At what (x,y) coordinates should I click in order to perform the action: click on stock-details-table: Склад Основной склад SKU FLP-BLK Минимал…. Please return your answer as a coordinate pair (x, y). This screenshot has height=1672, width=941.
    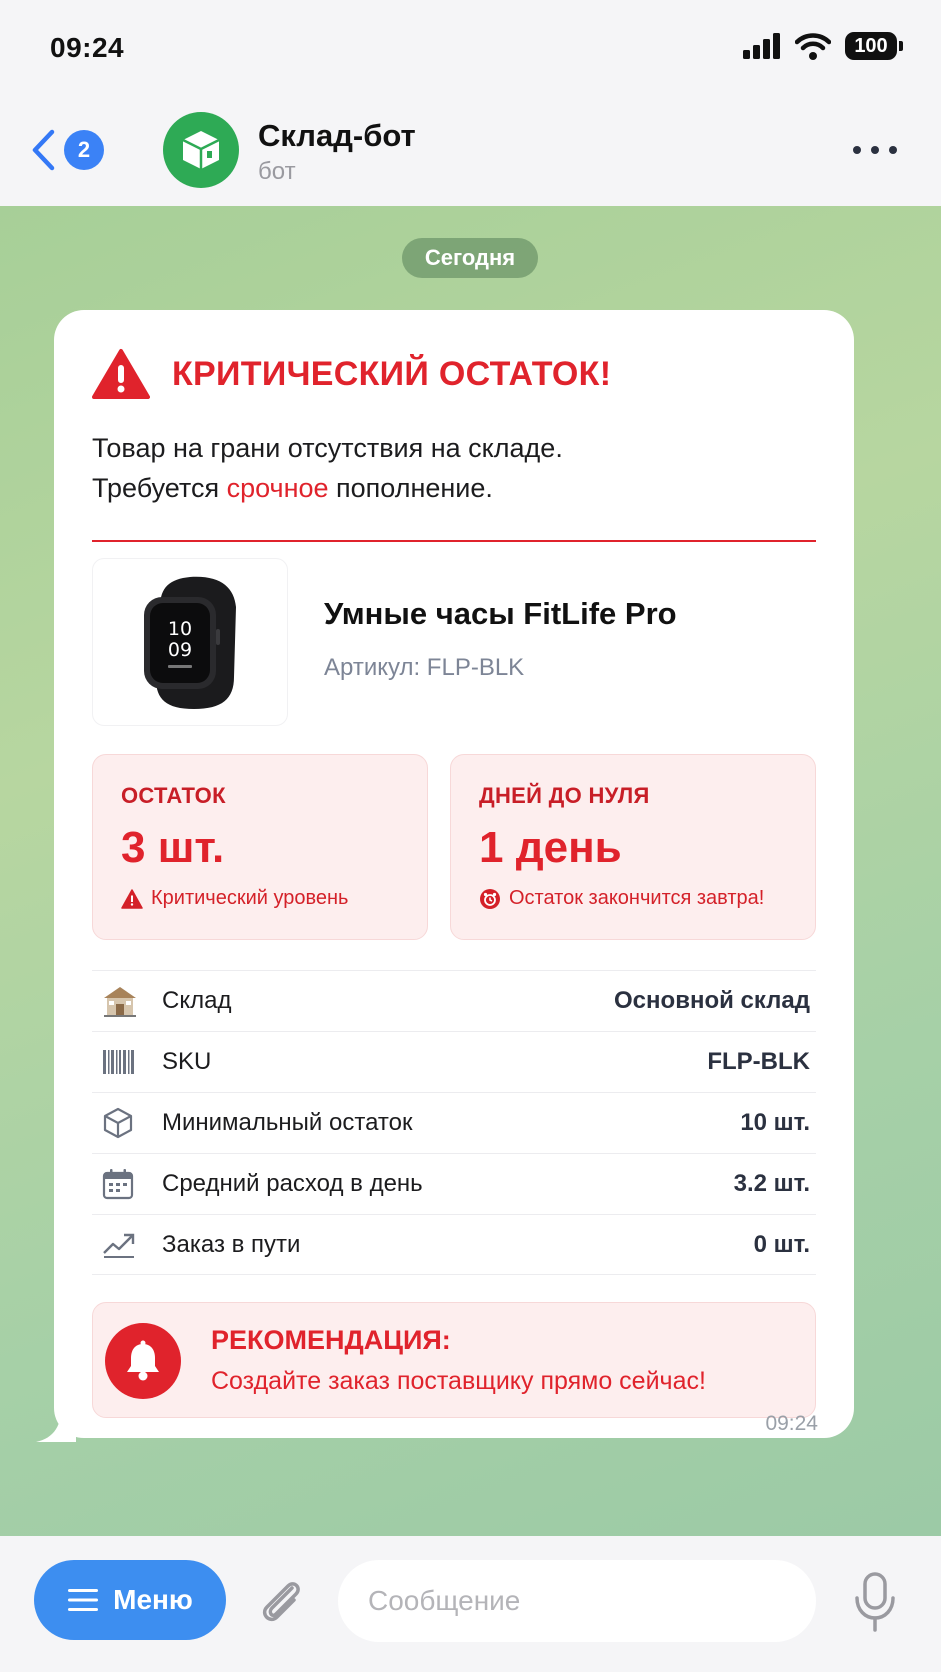
    Looking at the image, I should click on (454, 1122).